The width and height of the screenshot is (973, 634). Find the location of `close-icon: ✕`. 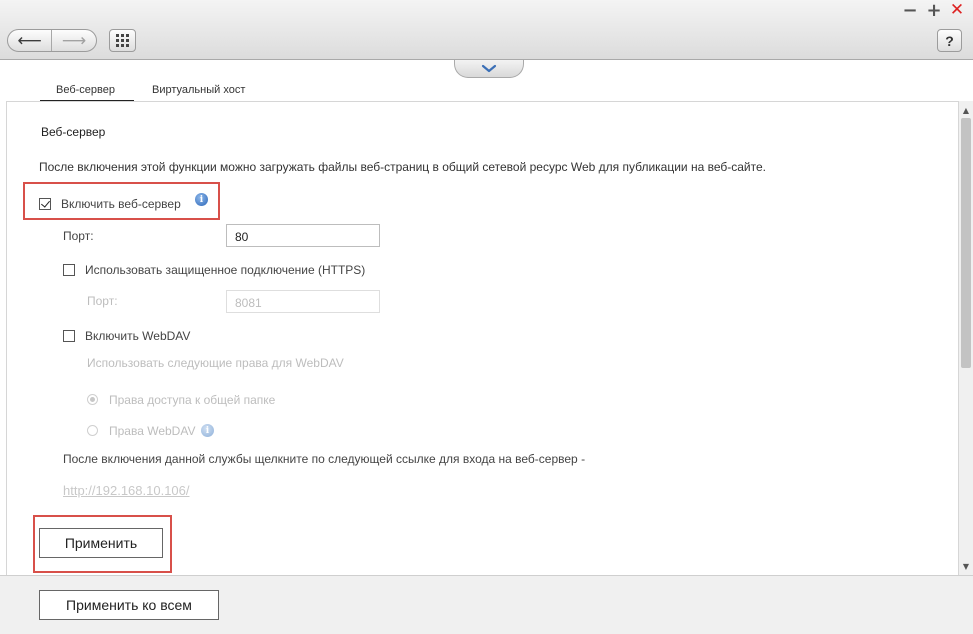

close-icon: ✕ is located at coordinates (957, 10).